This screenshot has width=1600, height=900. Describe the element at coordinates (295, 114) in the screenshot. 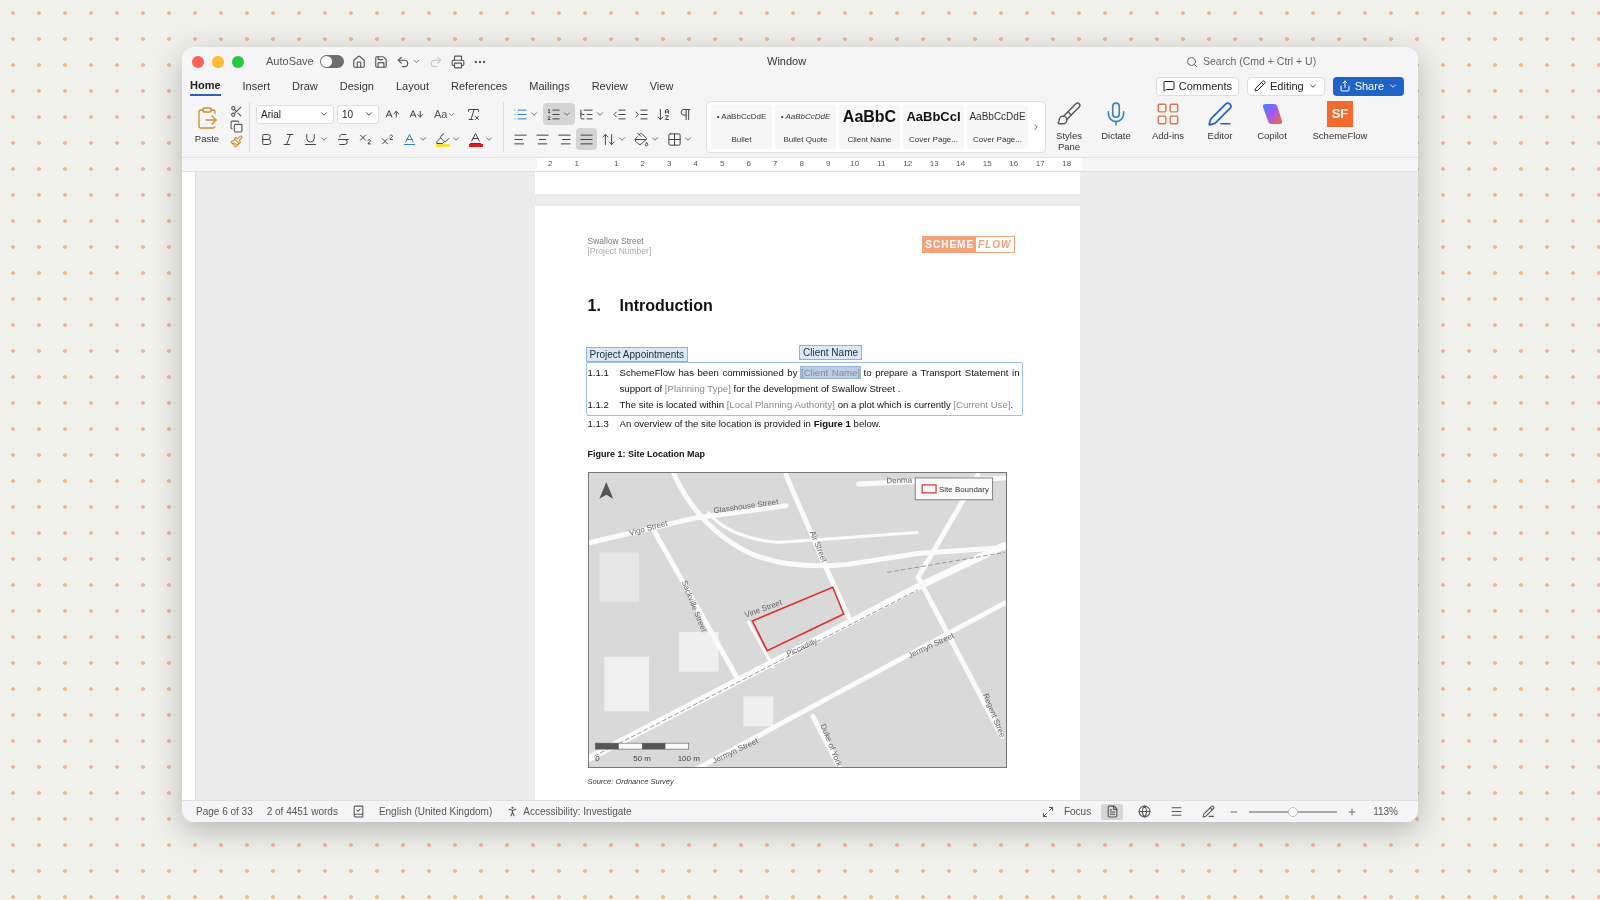

I see `font-name-field: Arial` at that location.